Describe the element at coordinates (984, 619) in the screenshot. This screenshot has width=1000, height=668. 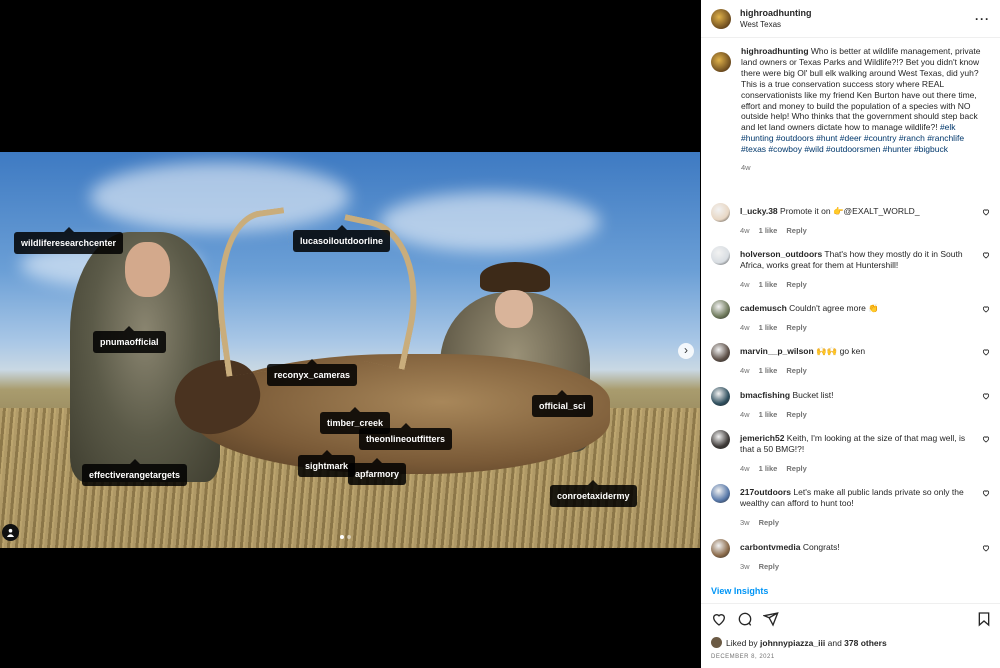
I see `bookmark-icon` at that location.